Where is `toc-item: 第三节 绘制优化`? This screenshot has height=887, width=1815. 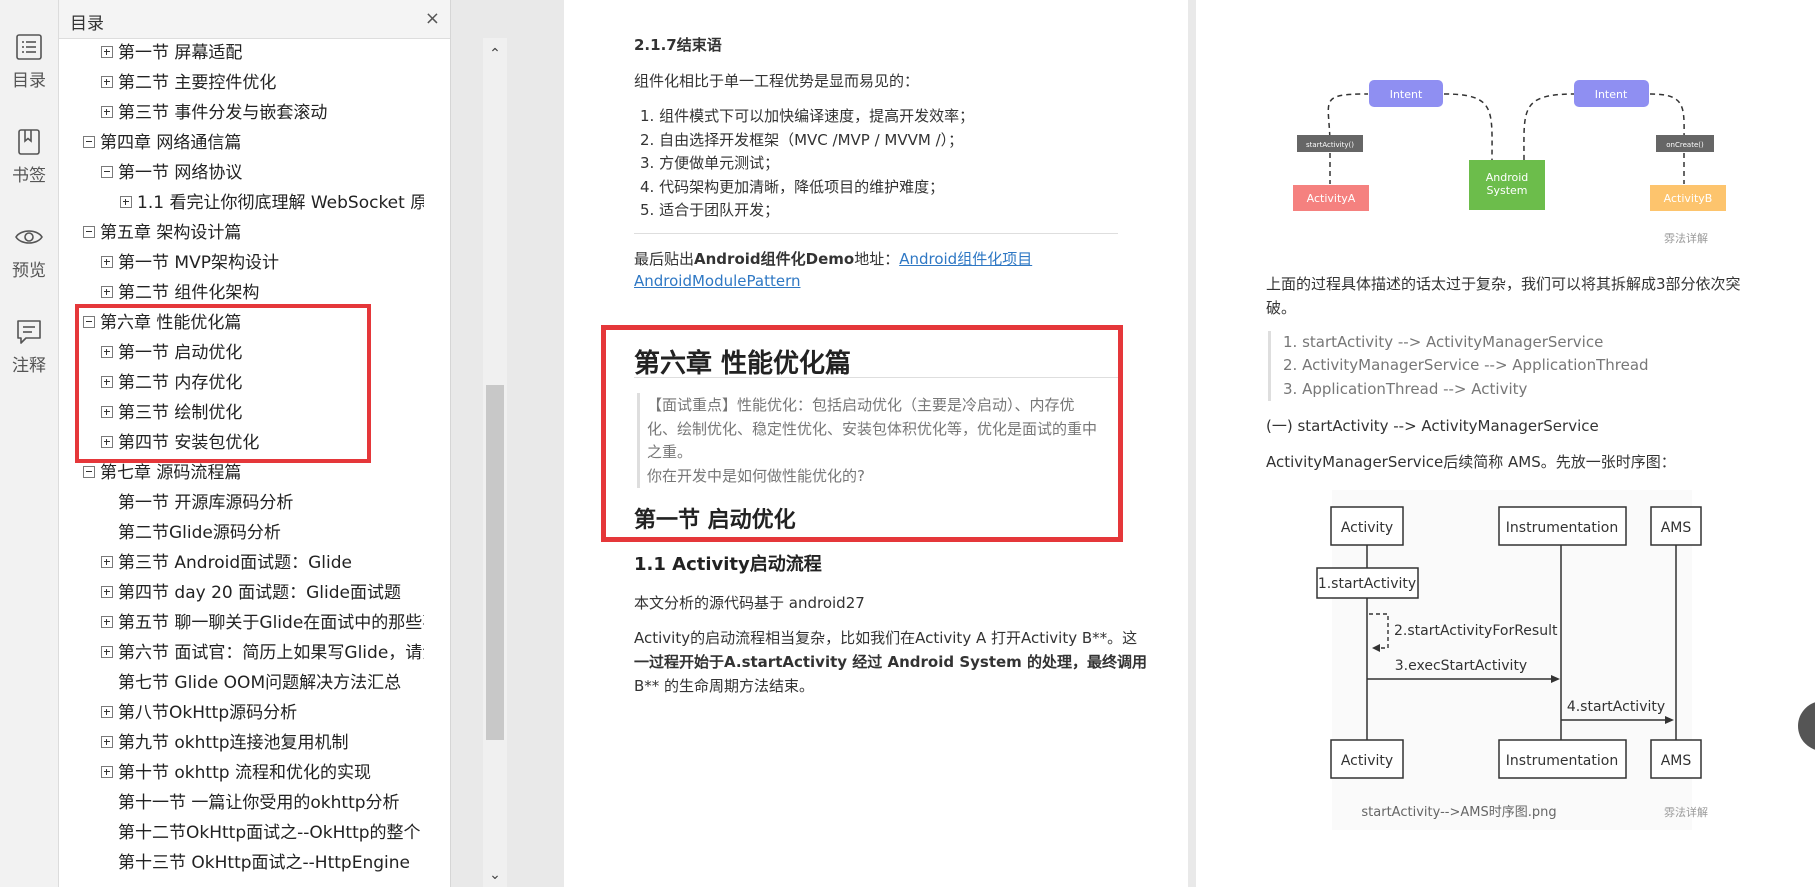
toc-item: 第三节 绘制优化 is located at coordinates (171, 413).